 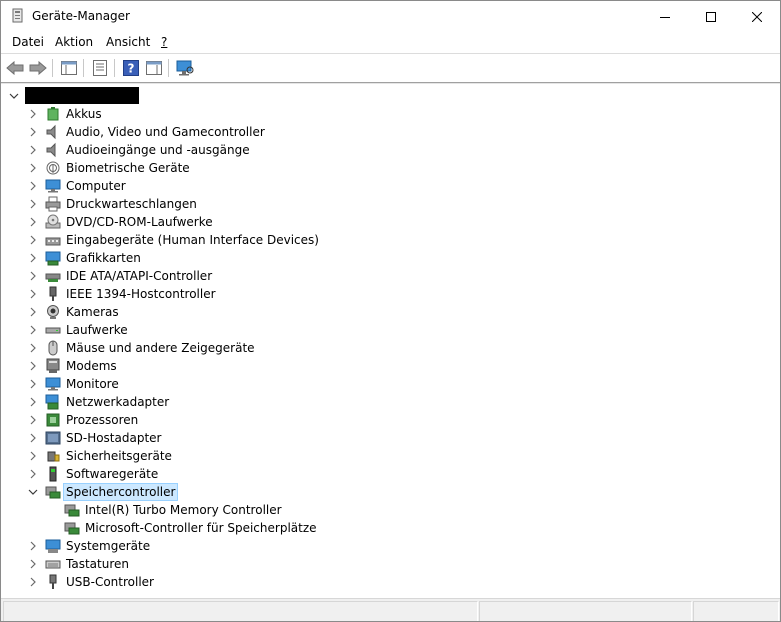 What do you see at coordinates (154, 68) in the screenshot?
I see `action-view-button` at bounding box center [154, 68].